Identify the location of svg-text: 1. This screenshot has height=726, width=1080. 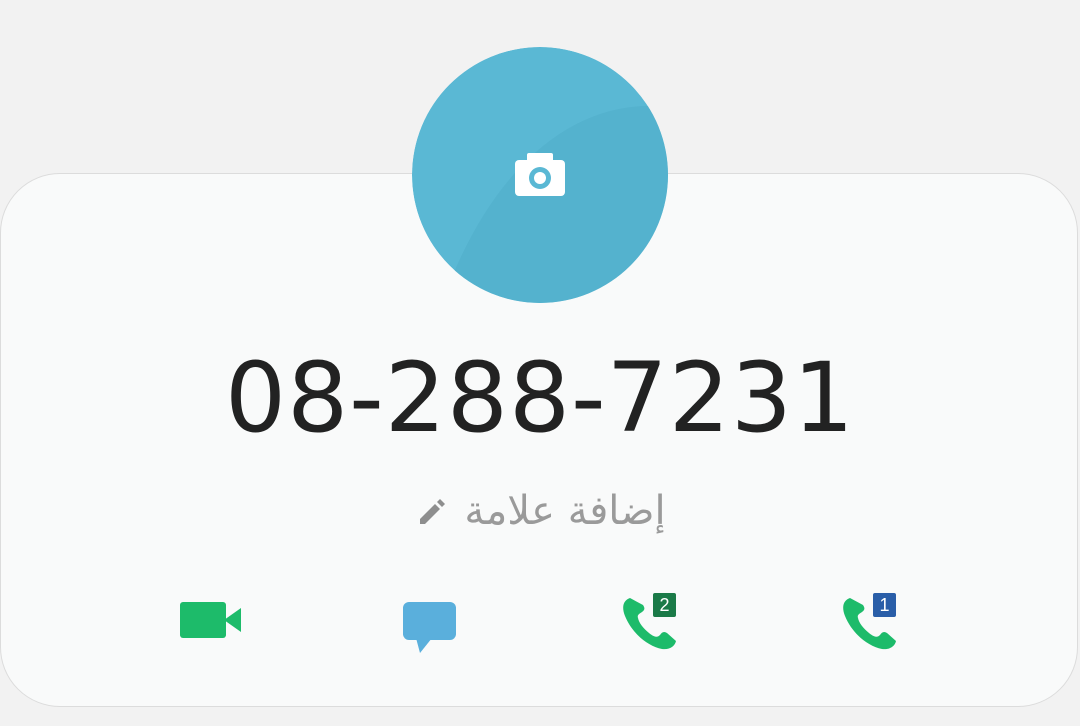
(884, 605).